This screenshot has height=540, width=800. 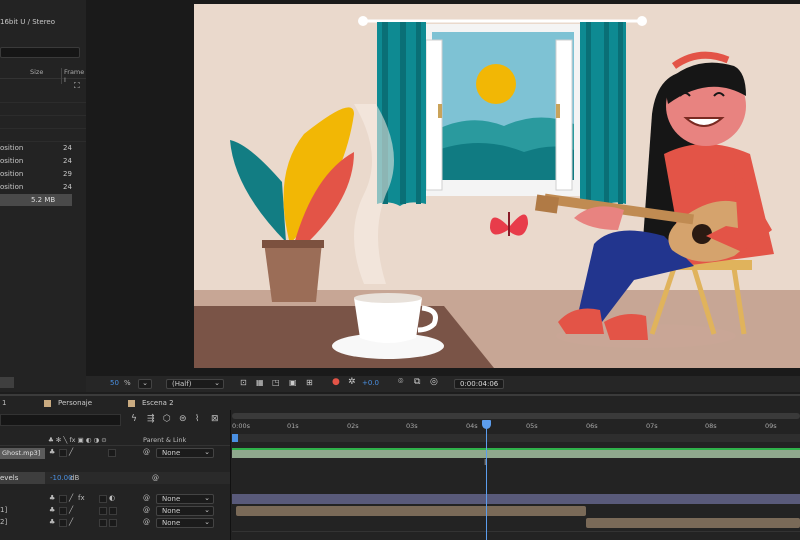 I want to click on adjustment-layer-icon: ◐, so click(x=112, y=498).